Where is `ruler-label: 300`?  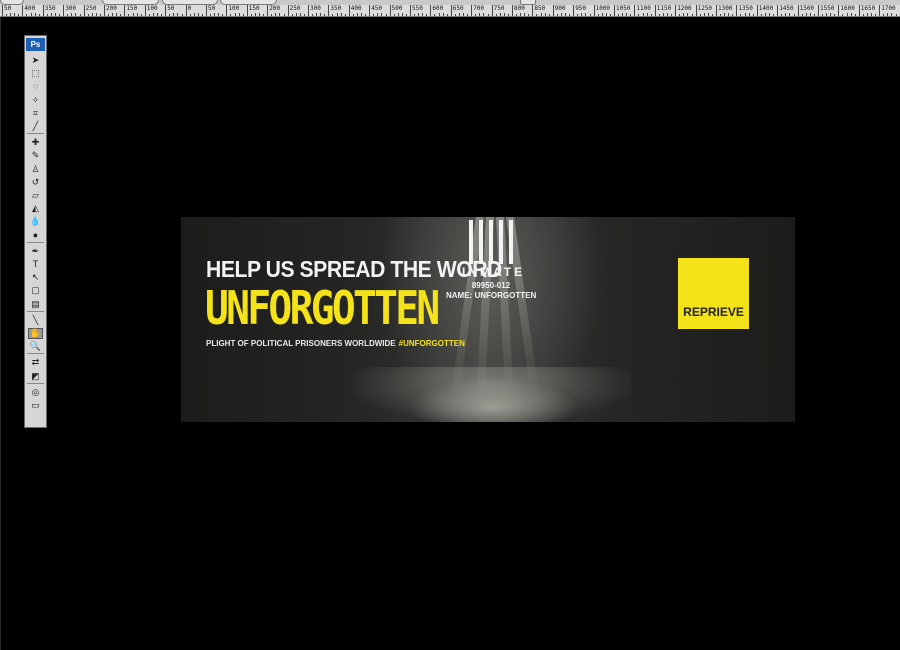
ruler-label: 300 is located at coordinates (315, 8).